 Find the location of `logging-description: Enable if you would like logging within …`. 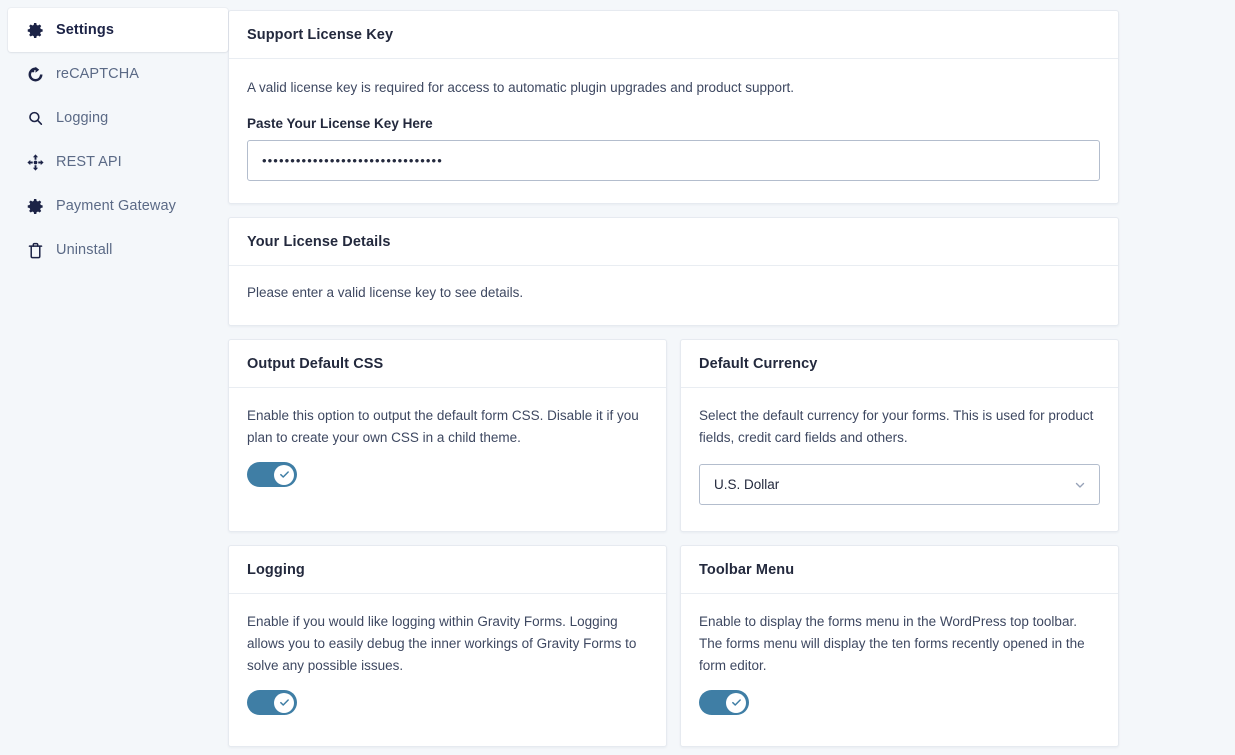

logging-description: Enable if you would like logging within … is located at coordinates (442, 643).